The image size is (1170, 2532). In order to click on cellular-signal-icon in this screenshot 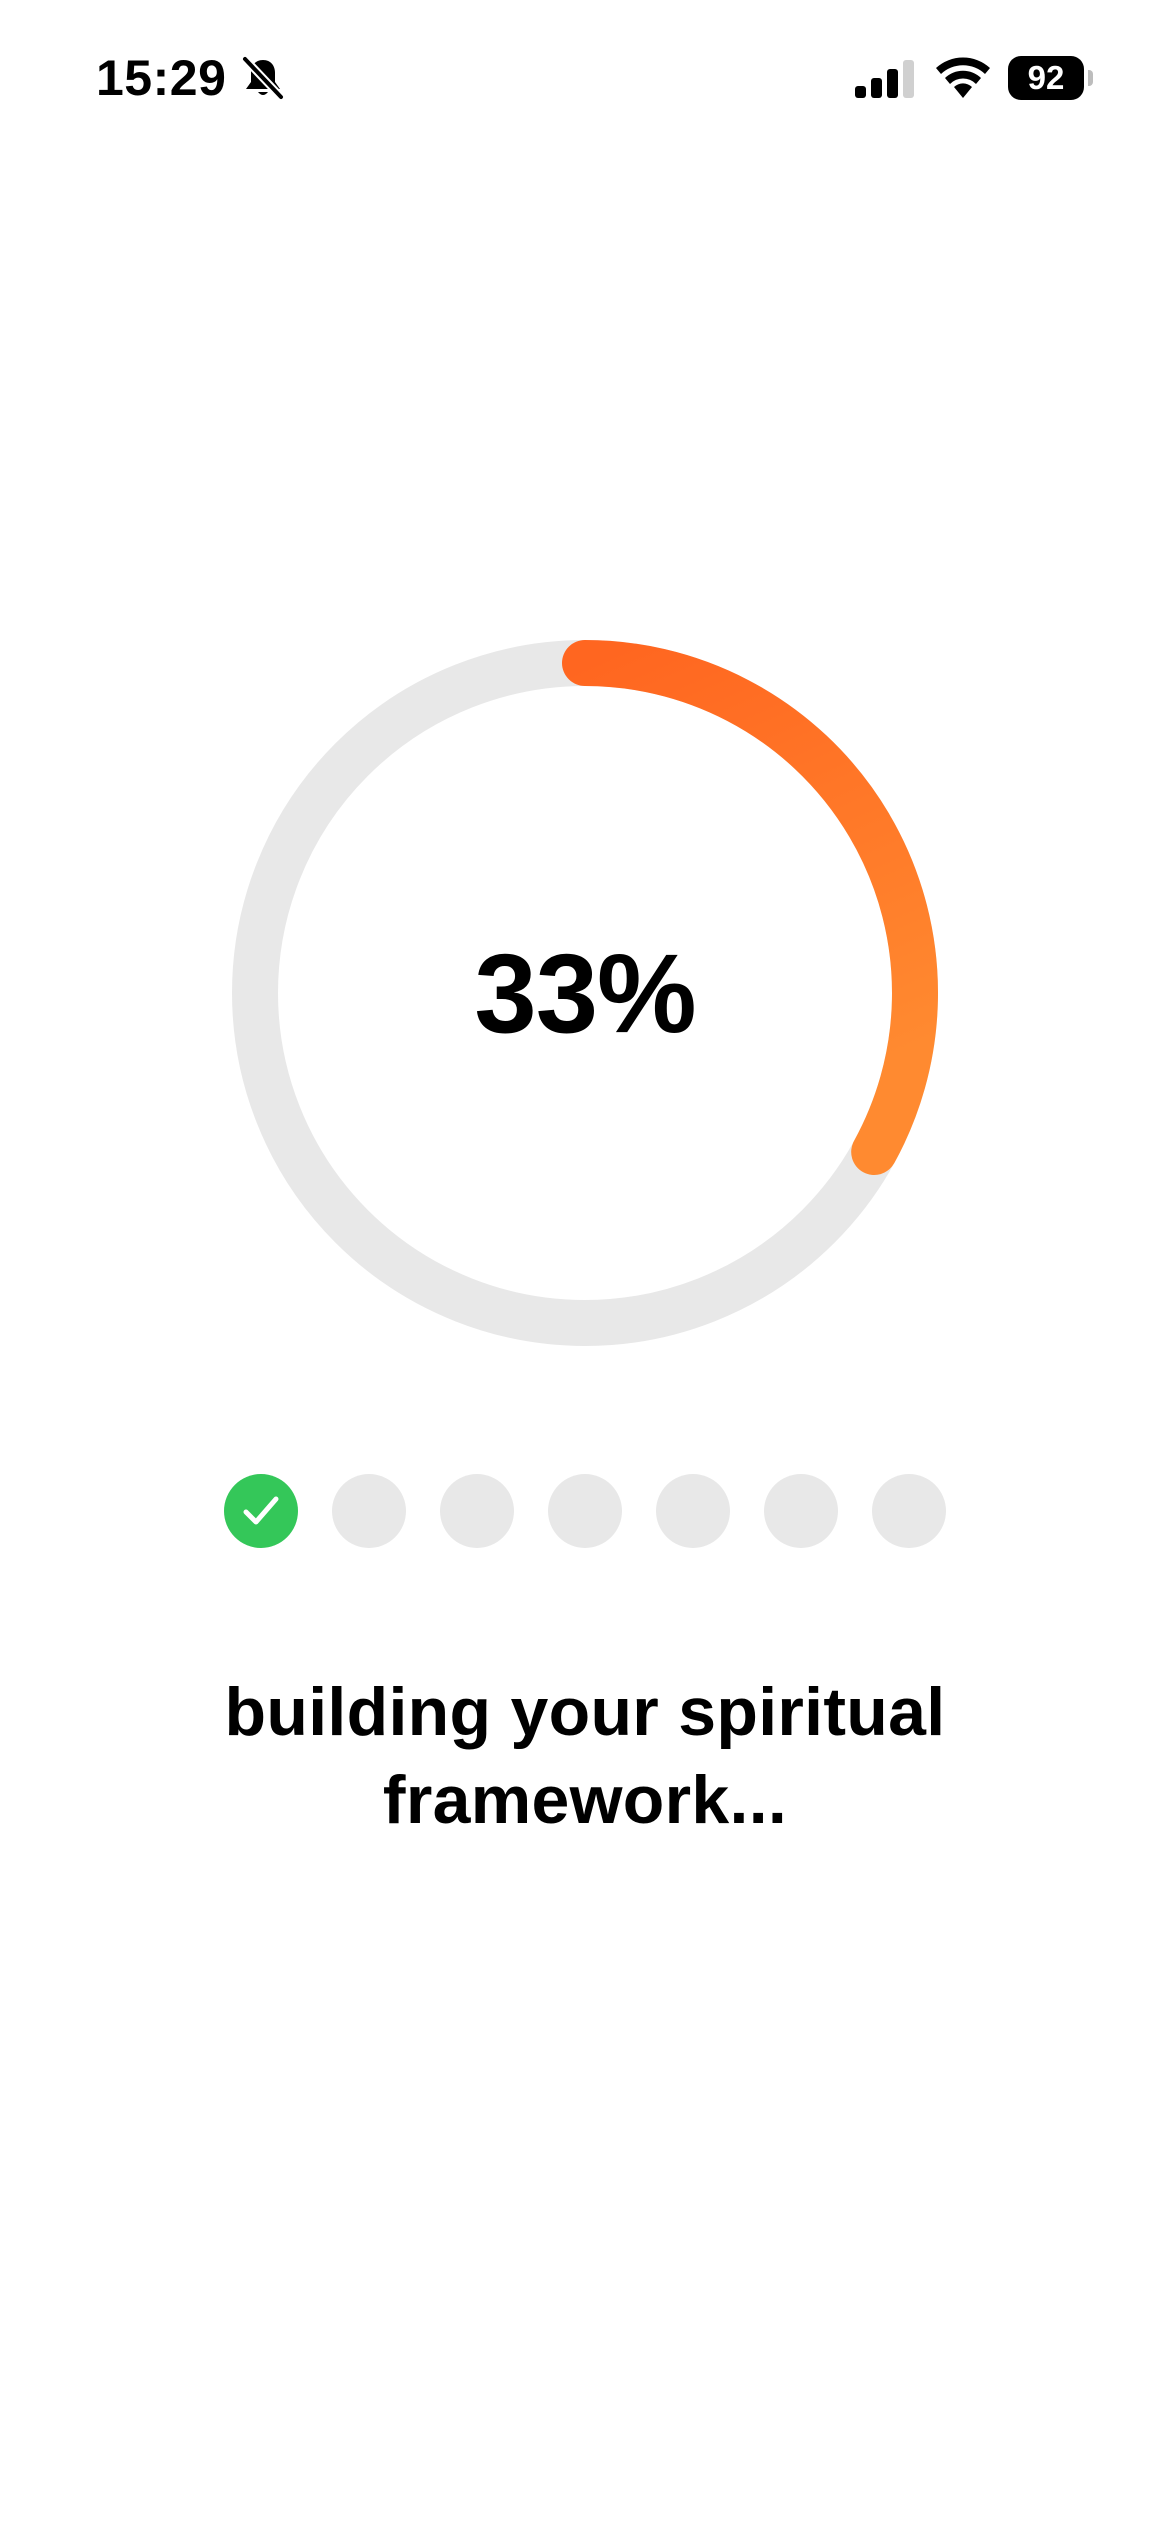, I will do `click(884, 79)`.